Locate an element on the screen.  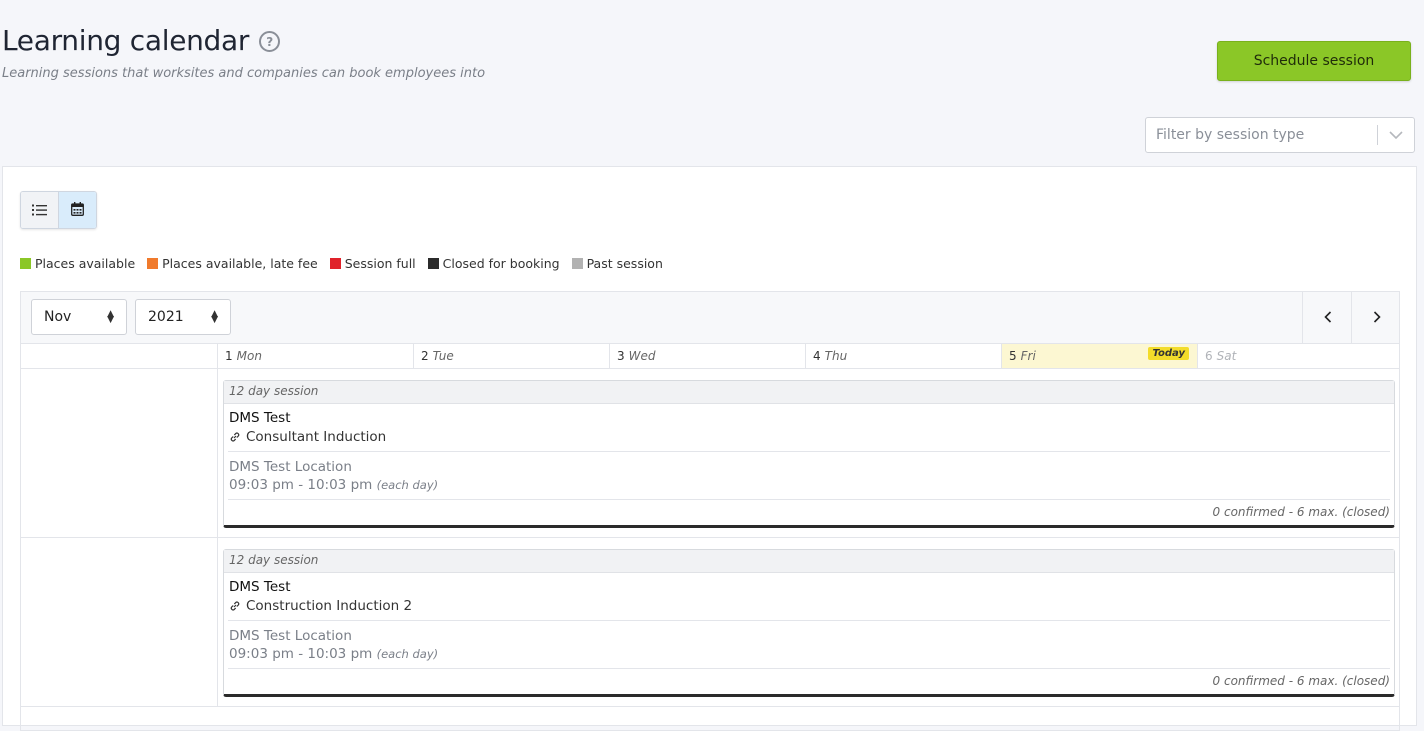
day-name: Wed is located at coordinates (642, 356).